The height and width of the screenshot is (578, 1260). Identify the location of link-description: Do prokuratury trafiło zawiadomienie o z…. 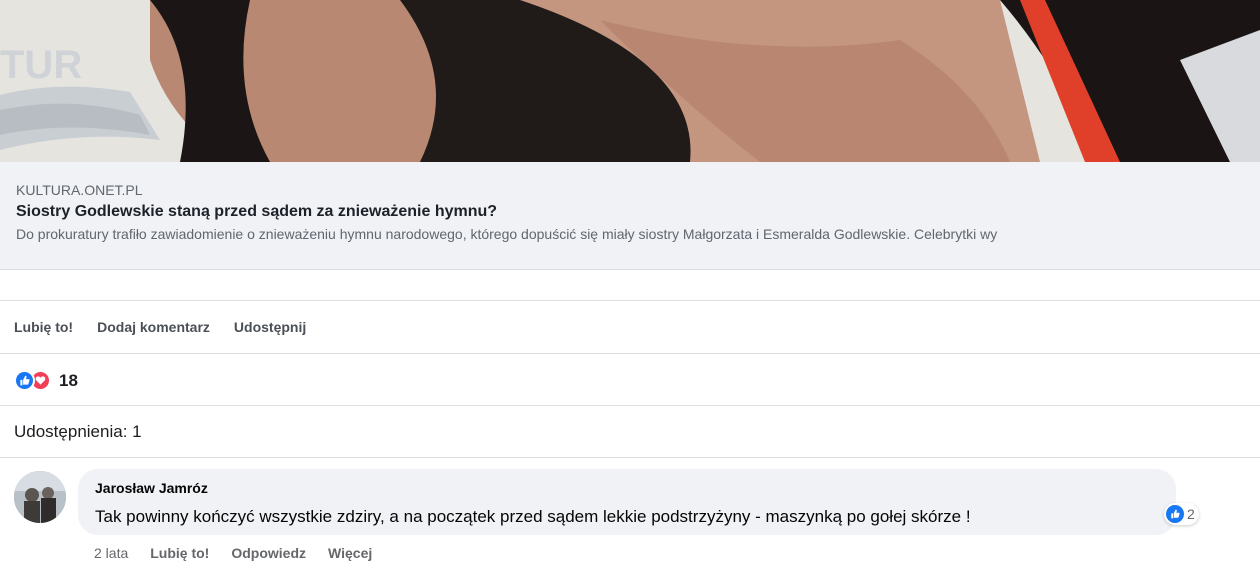
(507, 234).